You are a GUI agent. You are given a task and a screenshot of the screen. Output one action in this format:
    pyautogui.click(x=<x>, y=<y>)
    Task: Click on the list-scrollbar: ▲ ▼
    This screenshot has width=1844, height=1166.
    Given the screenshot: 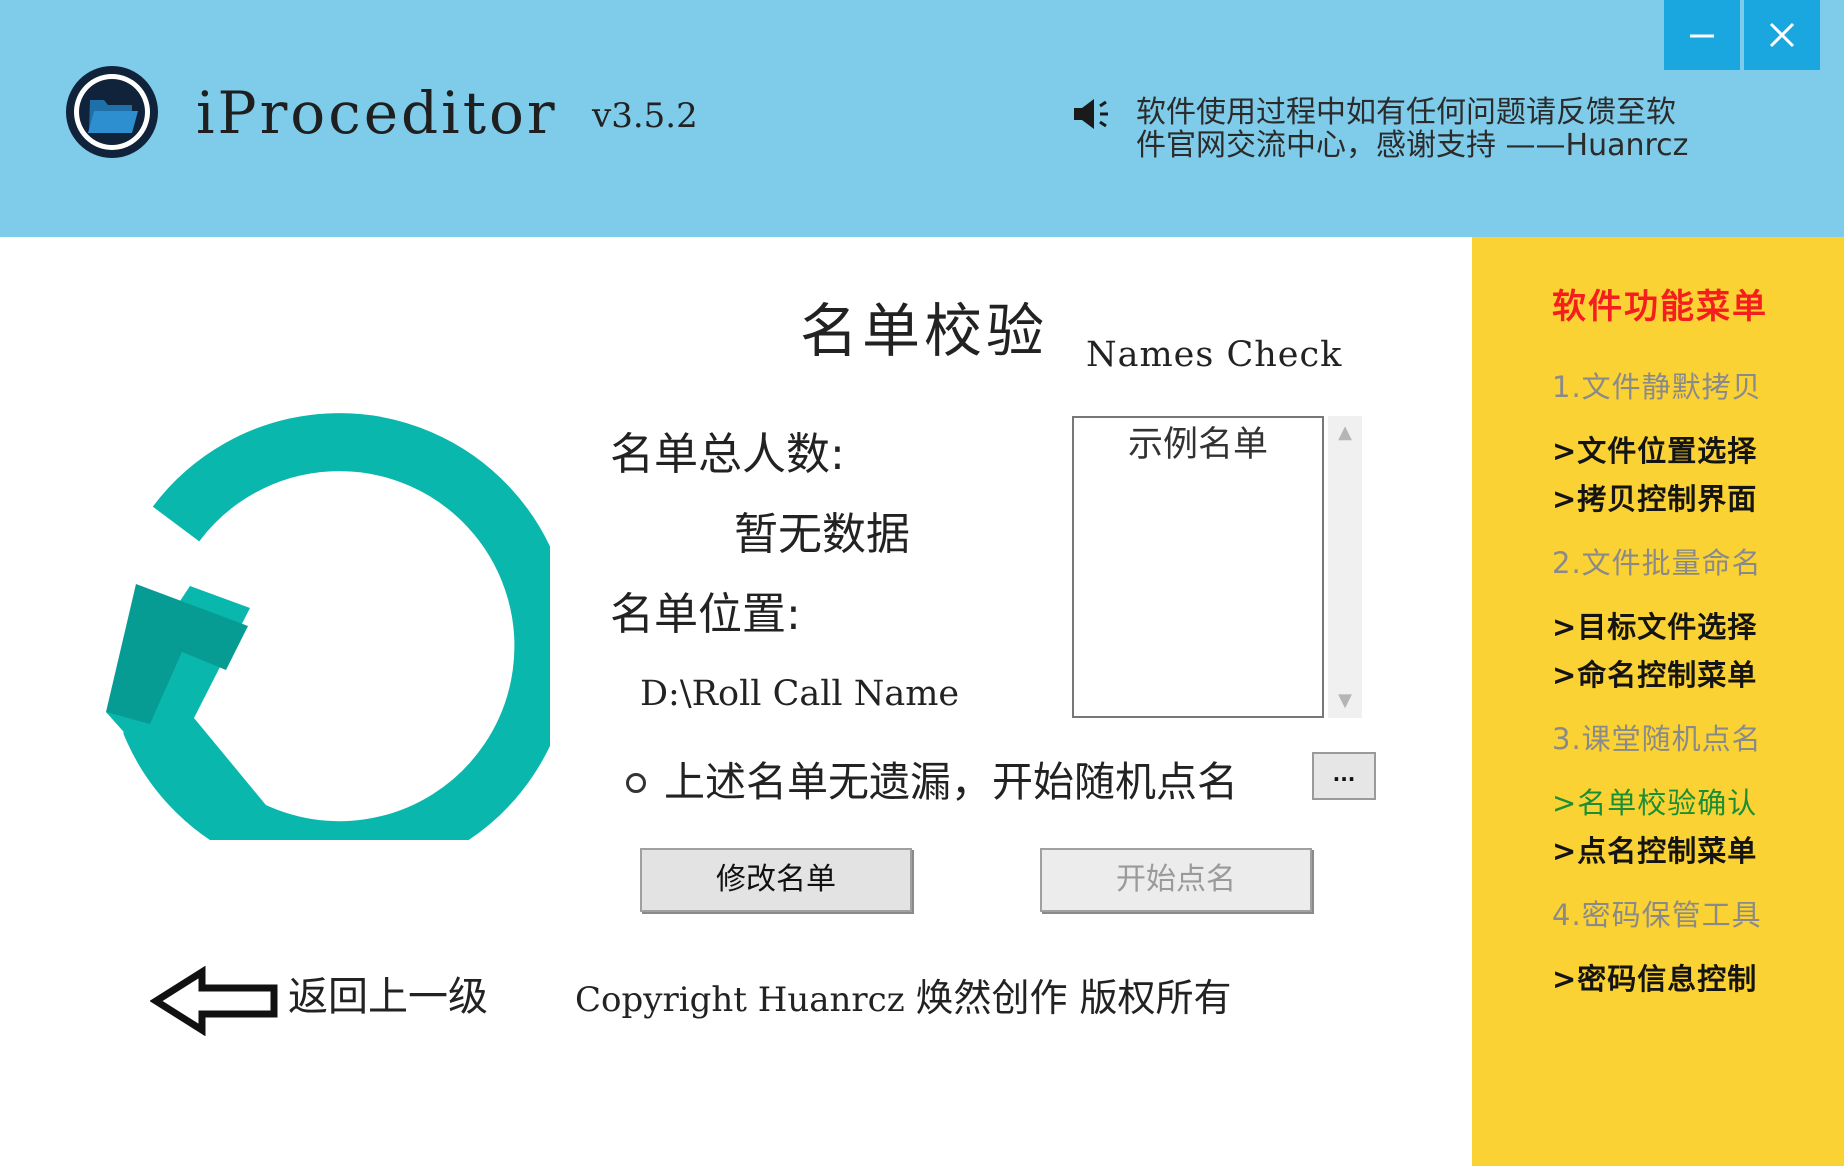 What is the action you would take?
    pyautogui.click(x=1345, y=567)
    